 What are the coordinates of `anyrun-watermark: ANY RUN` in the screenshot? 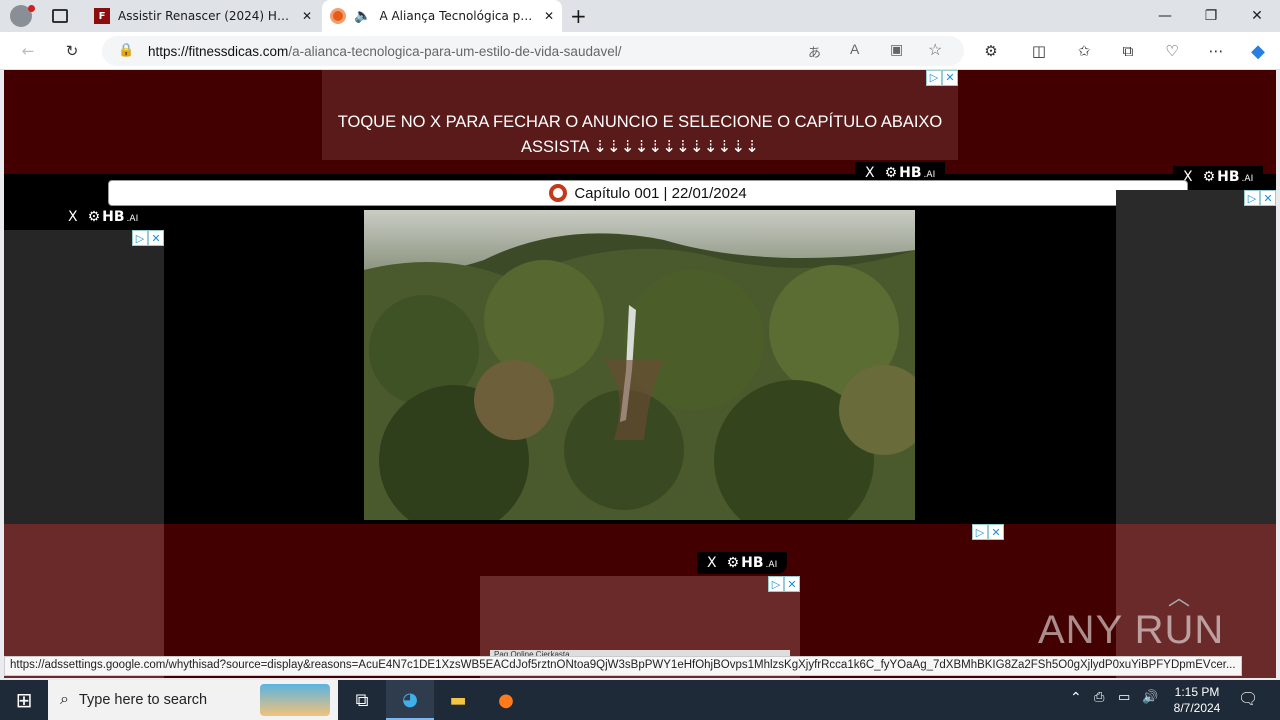 It's located at (1131, 630).